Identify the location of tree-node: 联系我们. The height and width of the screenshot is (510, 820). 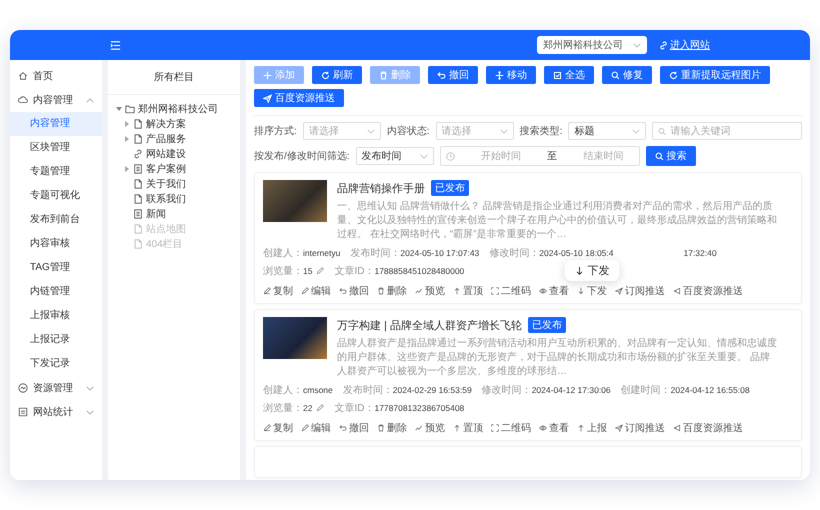
(174, 198).